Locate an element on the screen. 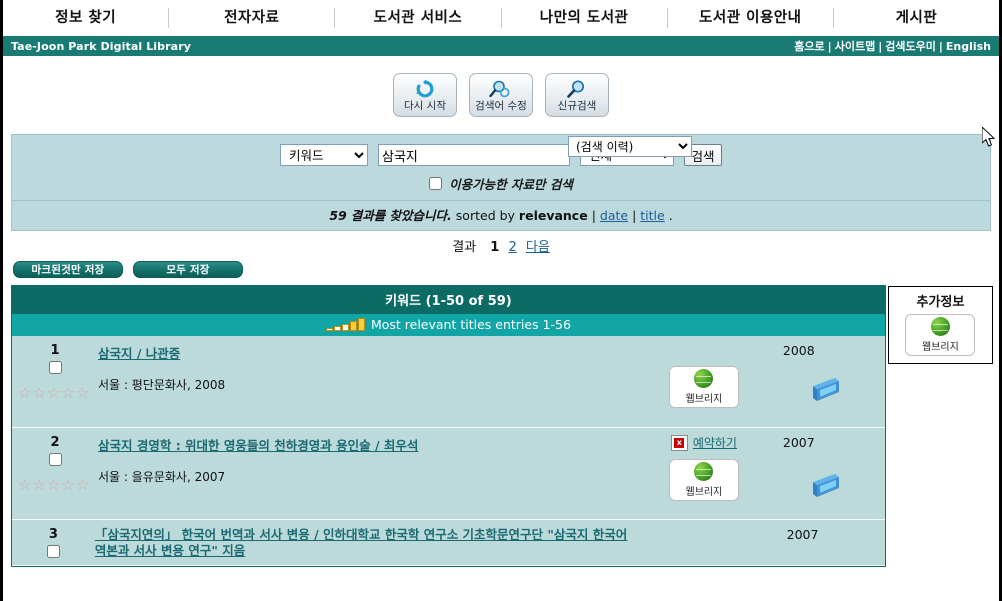  utility-links: 홈으로 | 사이트맵 | 검색도우미 | English is located at coordinates (892, 46).